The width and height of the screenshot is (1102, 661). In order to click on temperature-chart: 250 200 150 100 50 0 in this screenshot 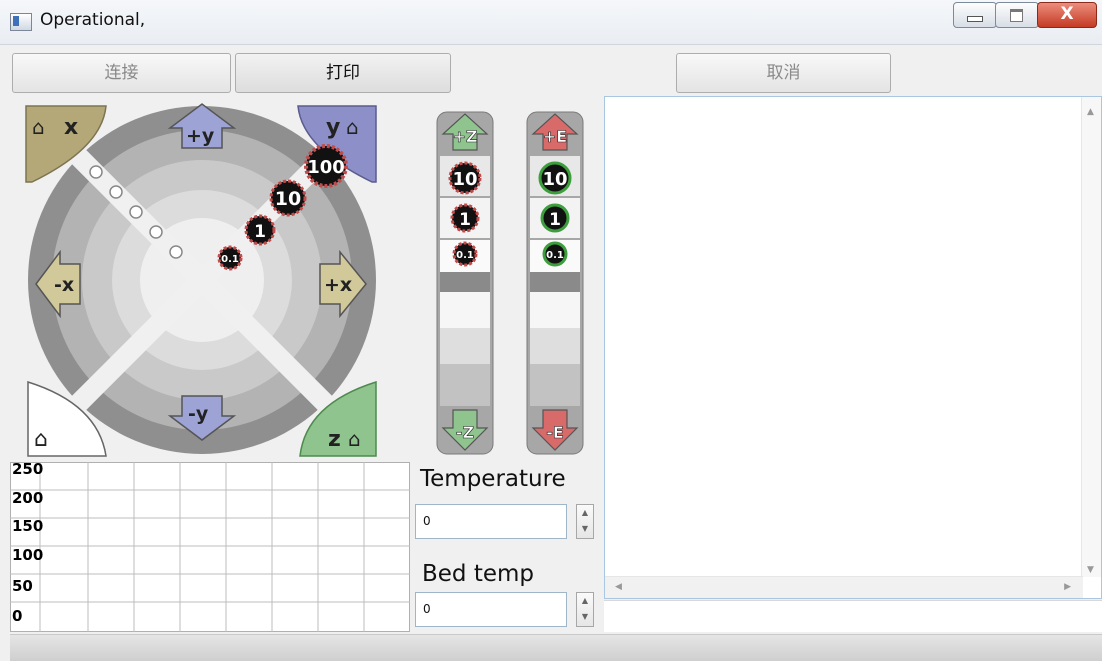, I will do `click(210, 547)`.